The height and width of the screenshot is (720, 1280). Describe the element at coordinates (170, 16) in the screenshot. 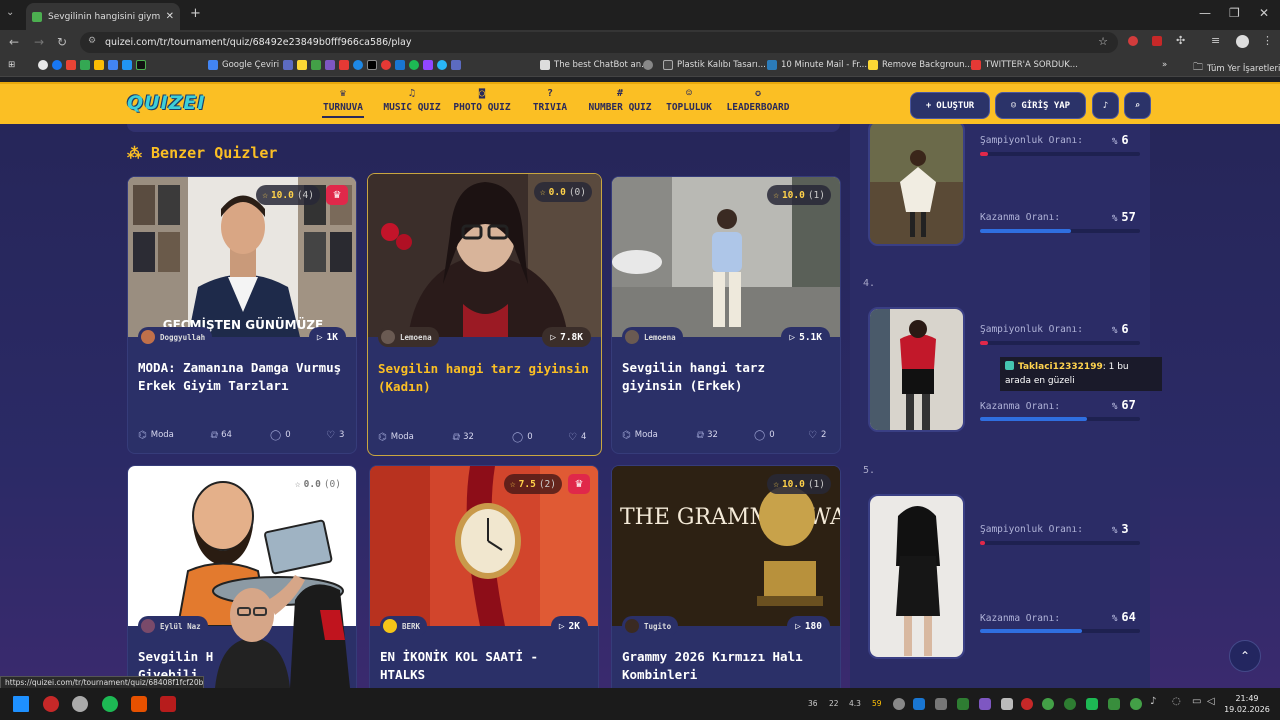

I see `tab-close-icon: ✕` at that location.